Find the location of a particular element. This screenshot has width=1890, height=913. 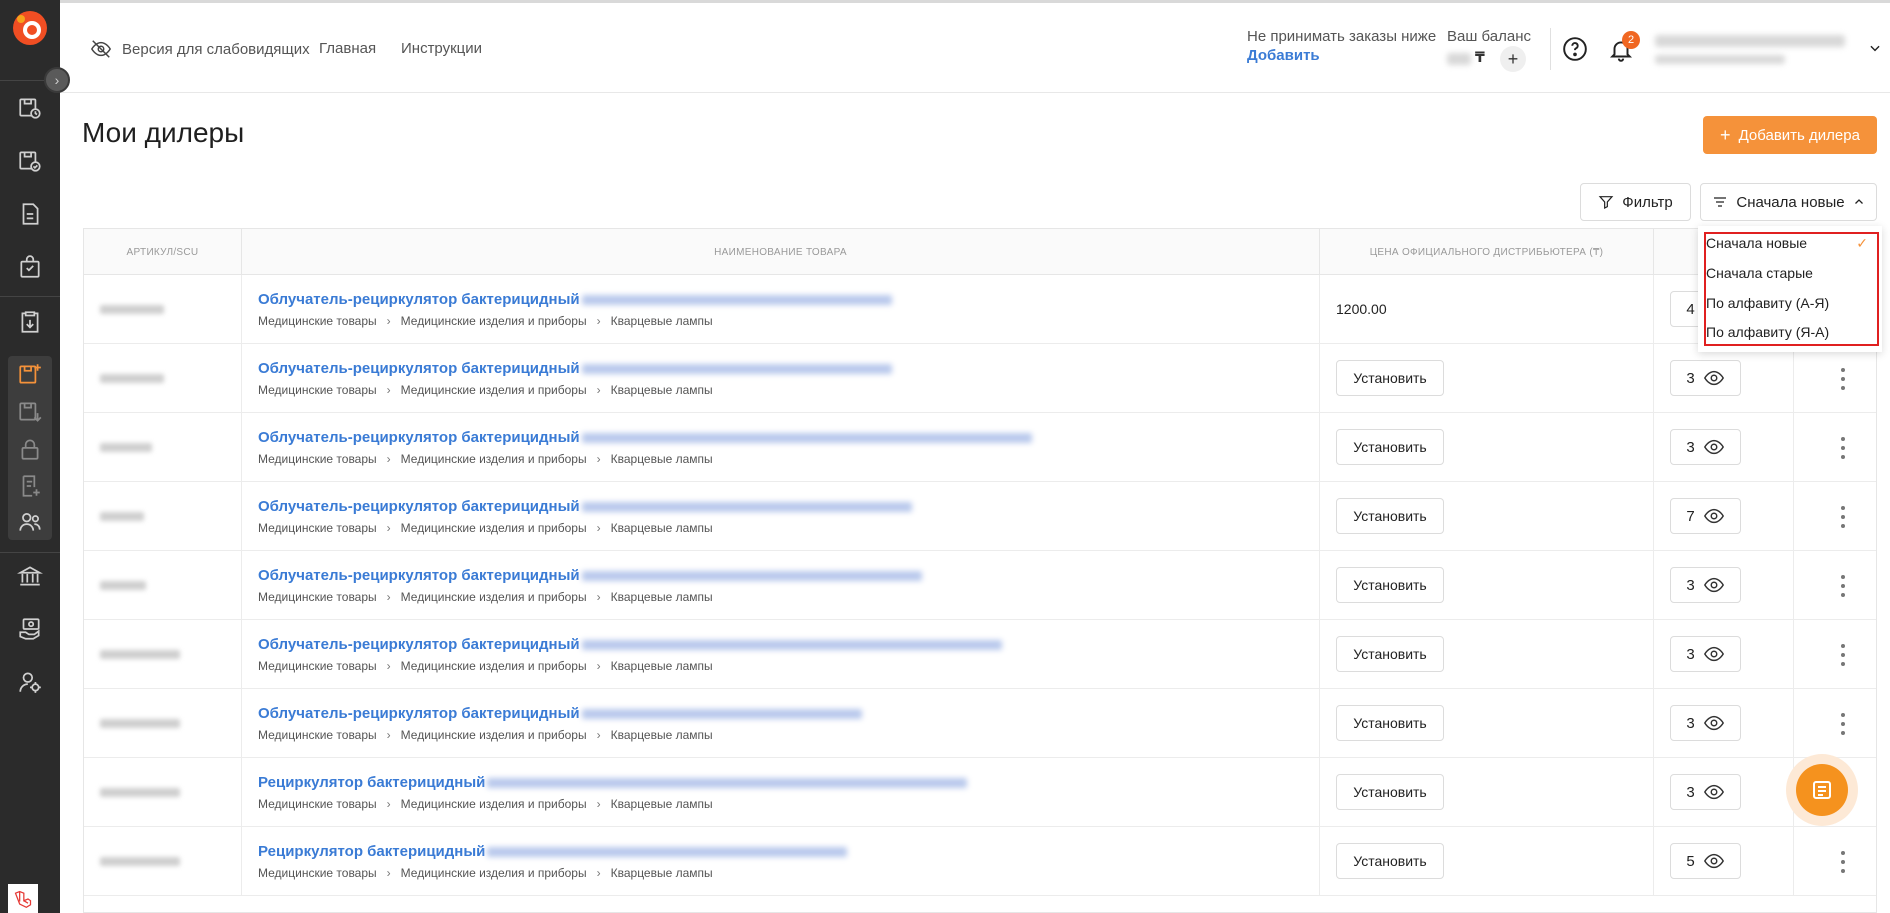

user-company-blurred is located at coordinates (1720, 59).